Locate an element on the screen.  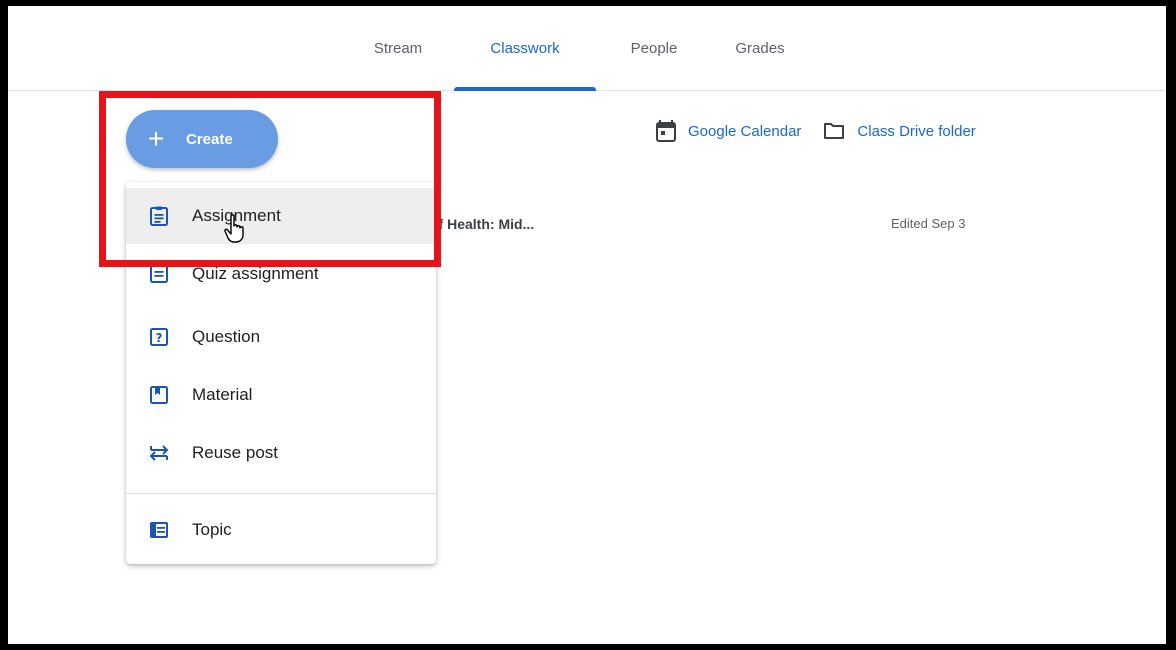
tab-classwork-label: Classwork is located at coordinates (525, 48).